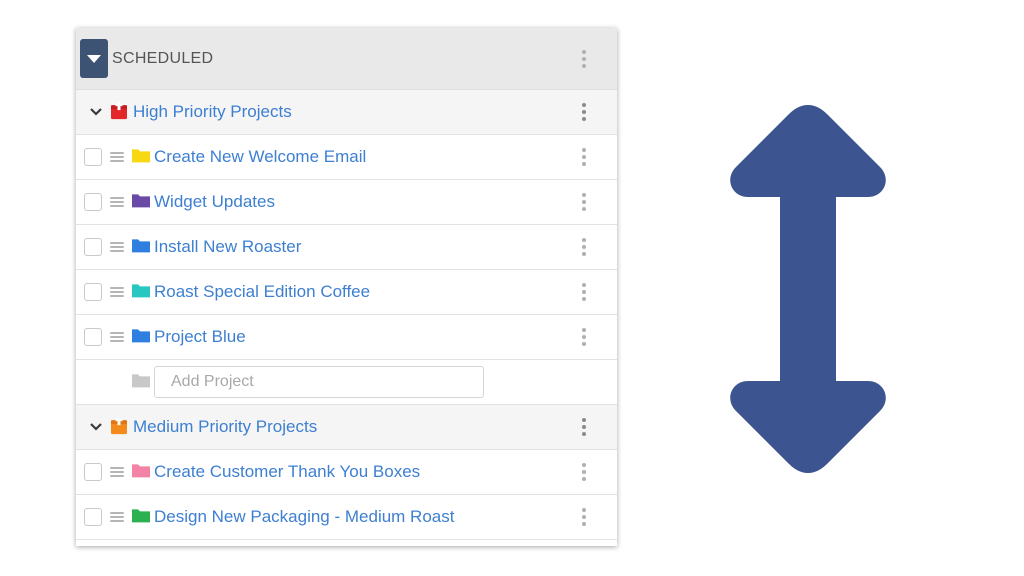 The height and width of the screenshot is (576, 1024). I want to click on group-header-medium-priority: Medium Priority Projects, so click(346, 427).